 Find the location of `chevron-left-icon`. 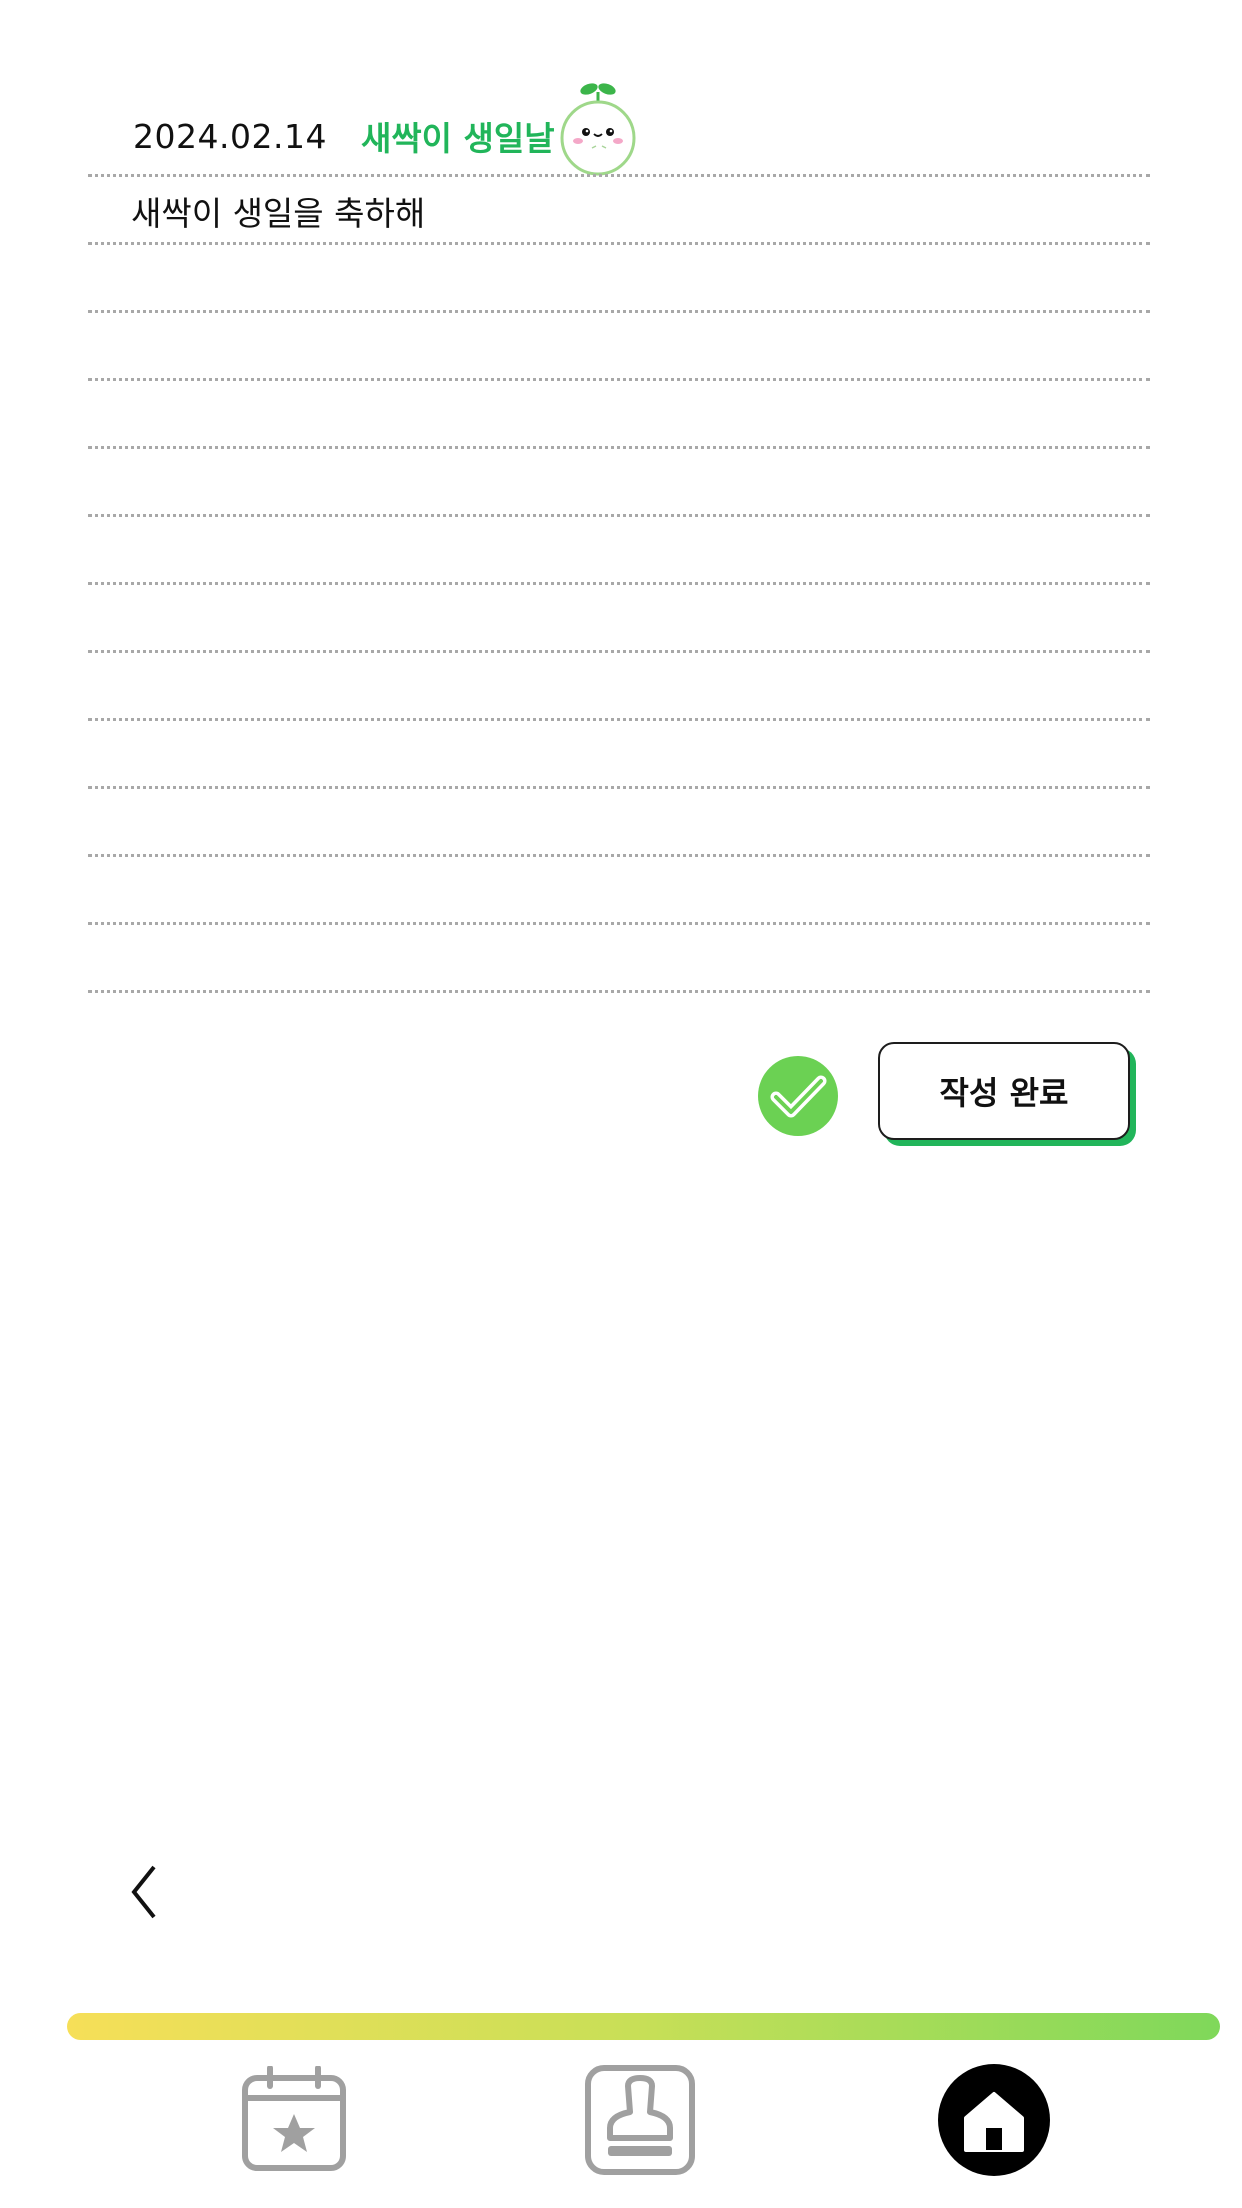

chevron-left-icon is located at coordinates (144, 1892).